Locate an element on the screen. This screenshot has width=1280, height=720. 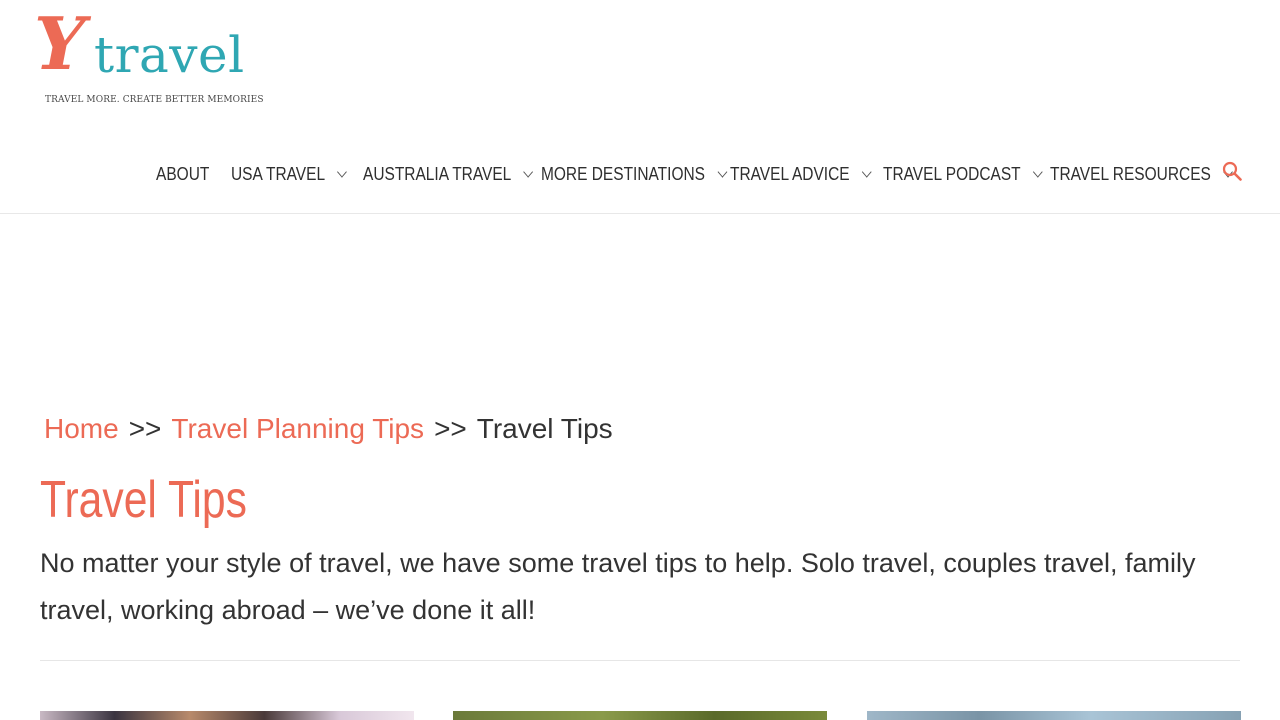
nav-item-travel-podcast: TRAVEL PODCAST is located at coordinates (963, 174).